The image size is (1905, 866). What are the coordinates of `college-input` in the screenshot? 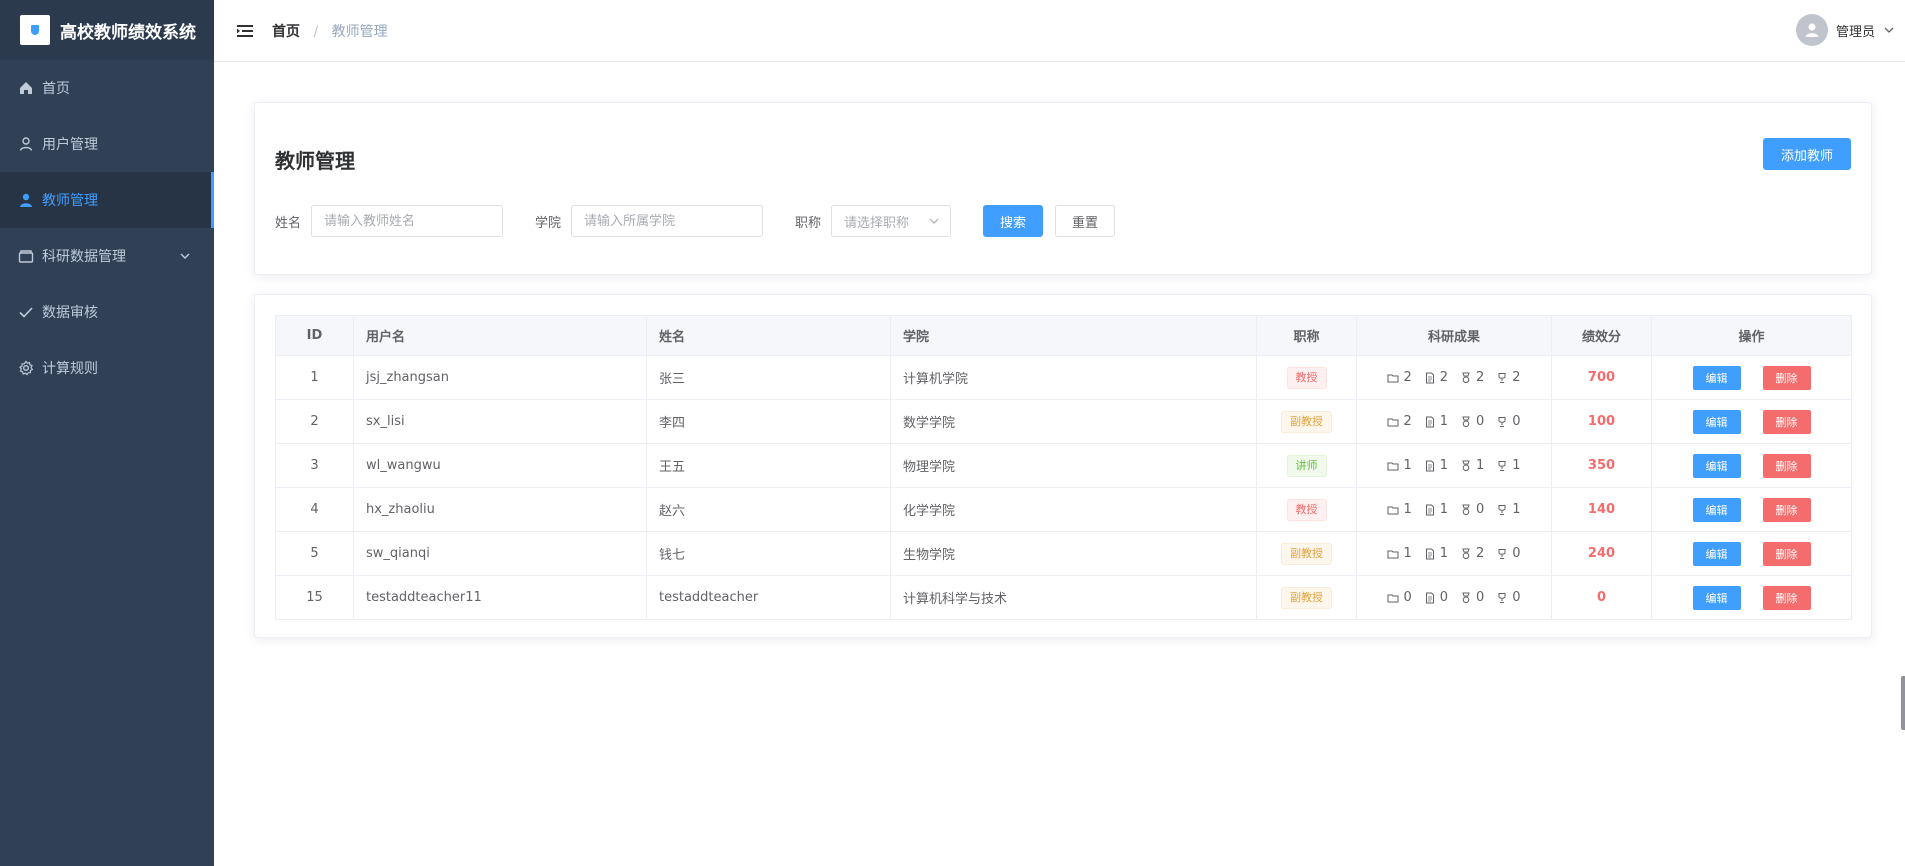 It's located at (667, 221).